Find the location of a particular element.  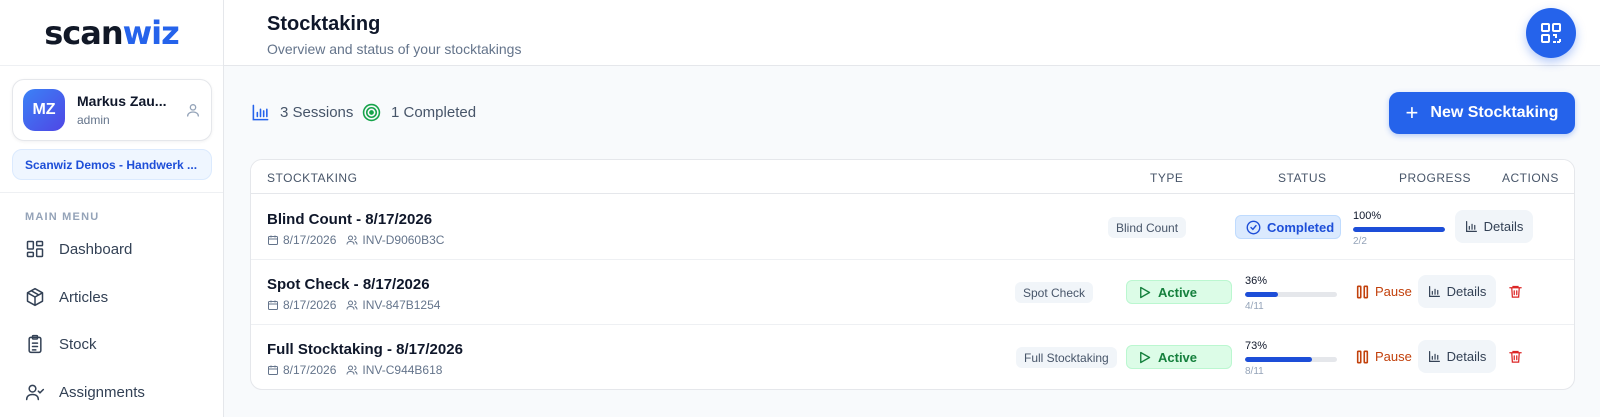

progress-percent: 36% is located at coordinates (1256, 281).